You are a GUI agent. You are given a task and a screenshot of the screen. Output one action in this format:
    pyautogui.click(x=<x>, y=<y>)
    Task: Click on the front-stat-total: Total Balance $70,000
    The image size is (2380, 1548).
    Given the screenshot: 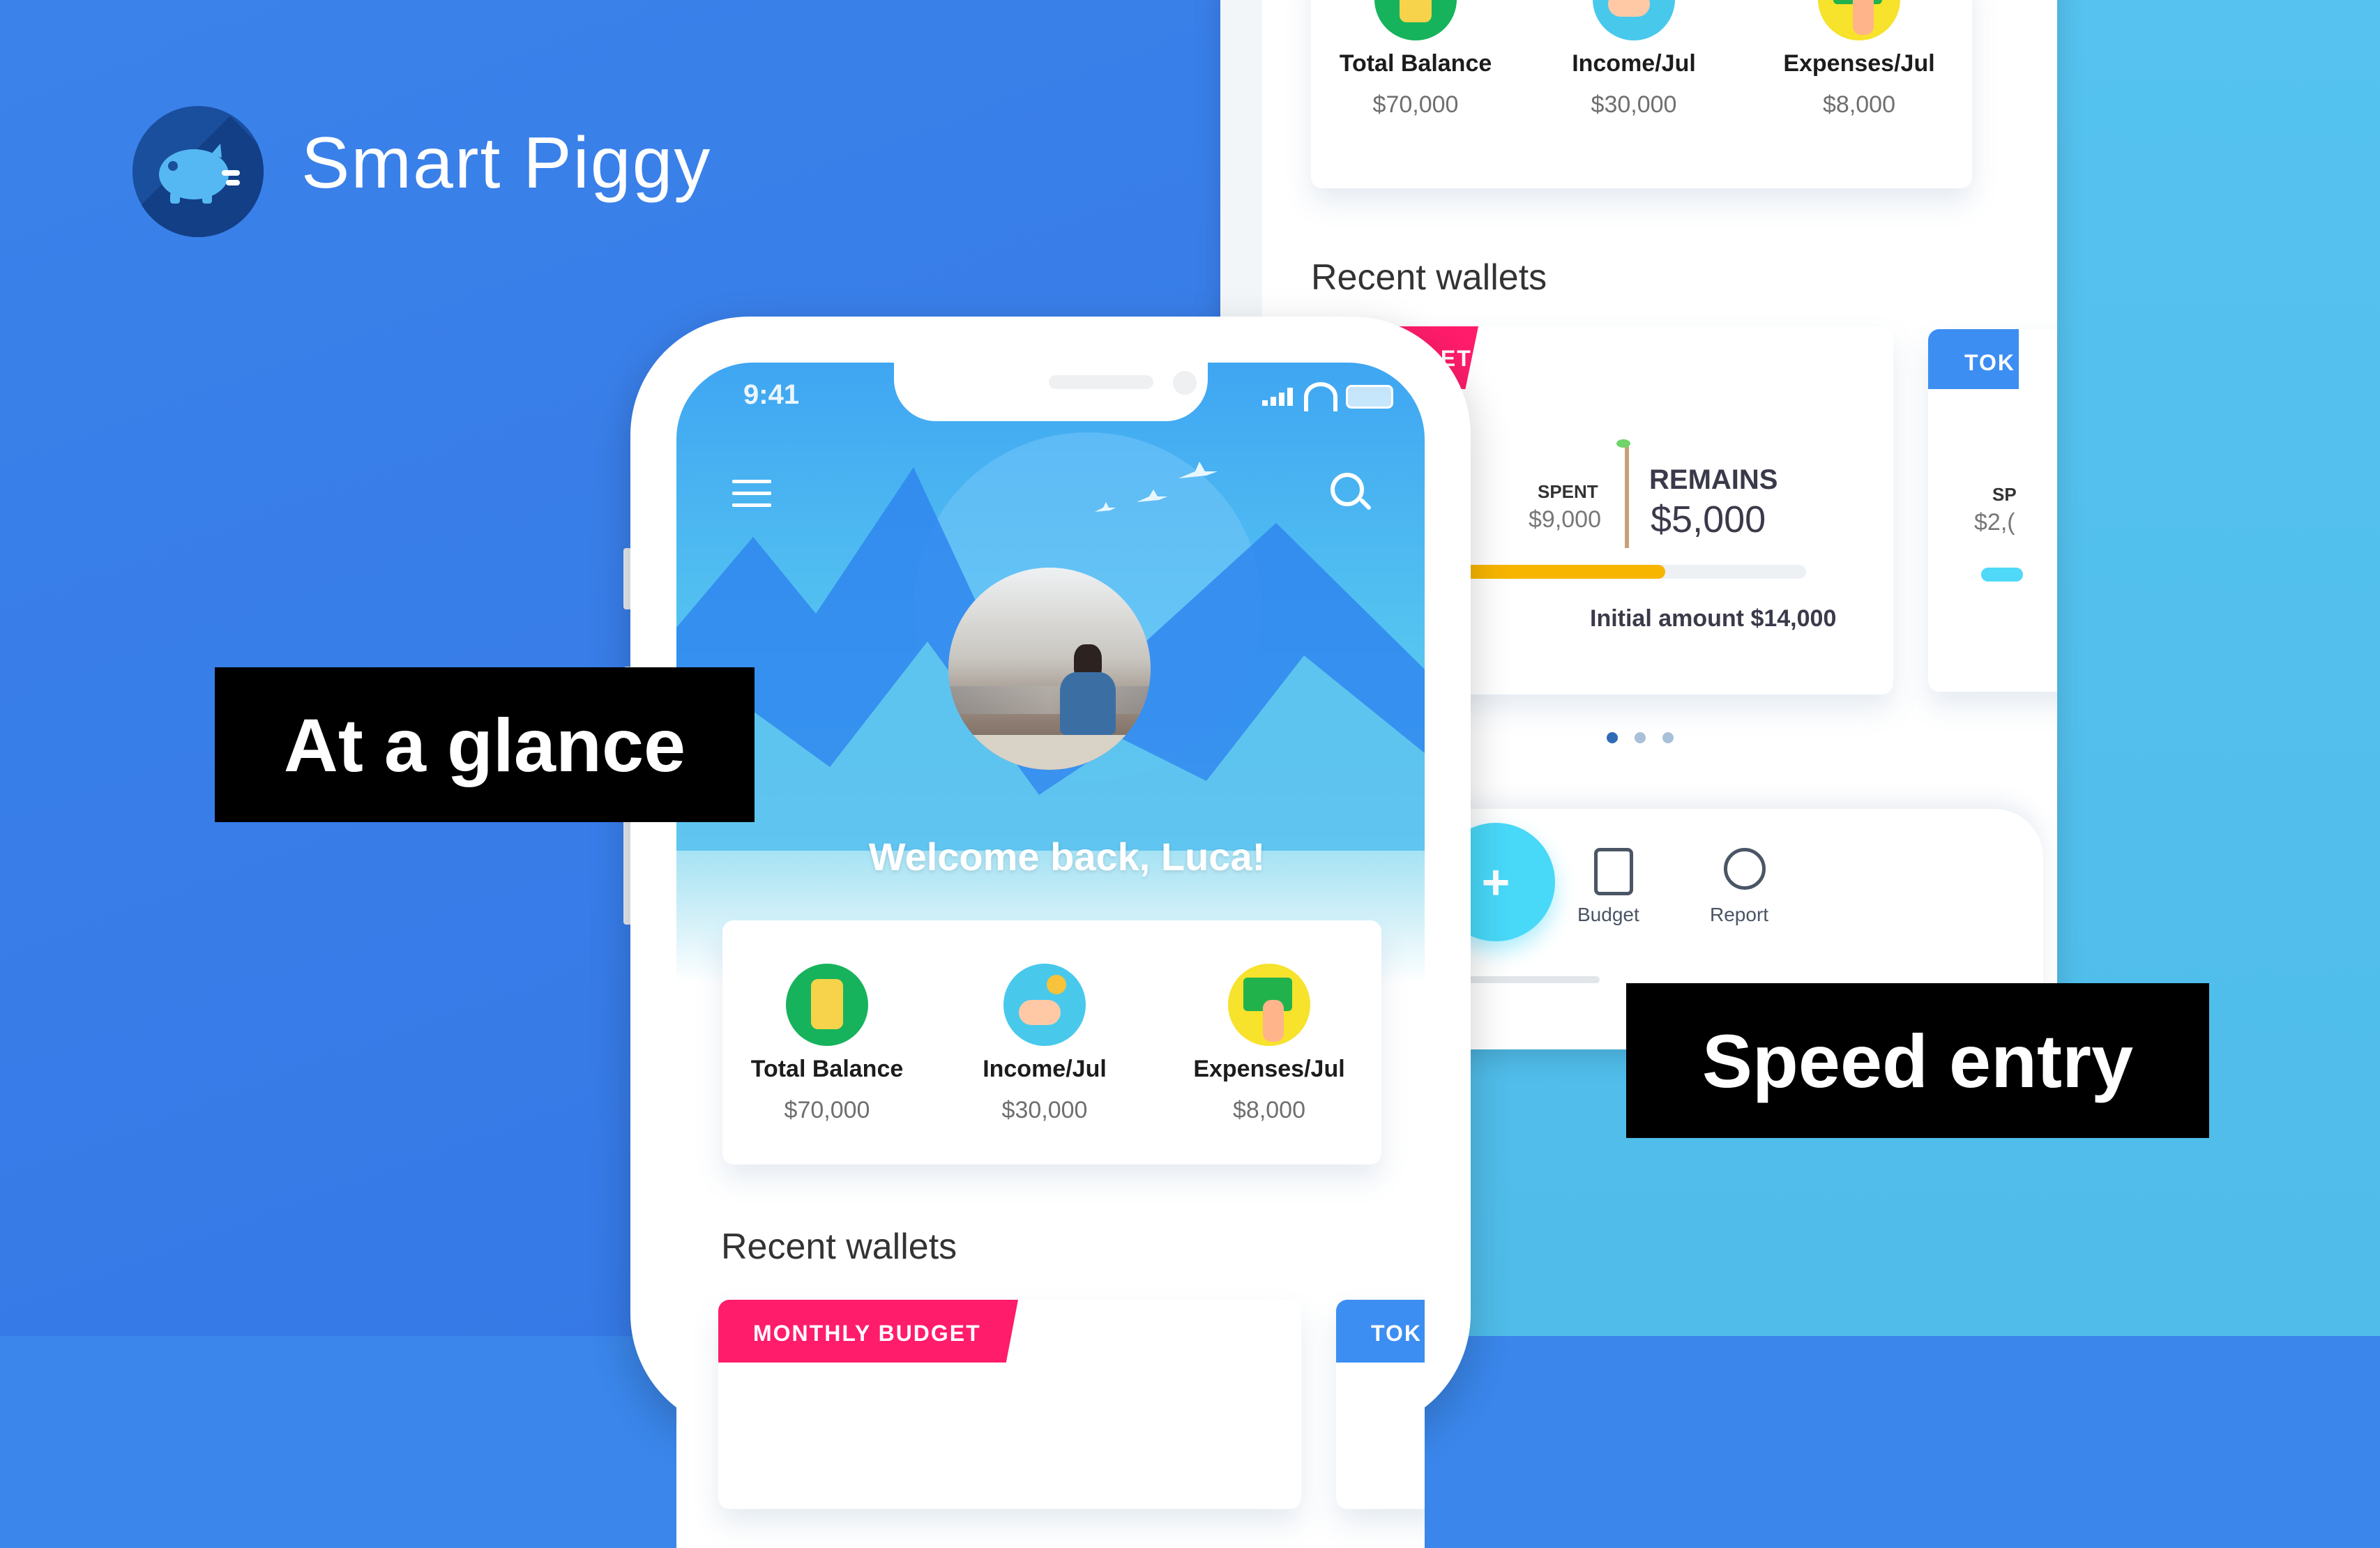 What is the action you would take?
    pyautogui.click(x=827, y=1044)
    